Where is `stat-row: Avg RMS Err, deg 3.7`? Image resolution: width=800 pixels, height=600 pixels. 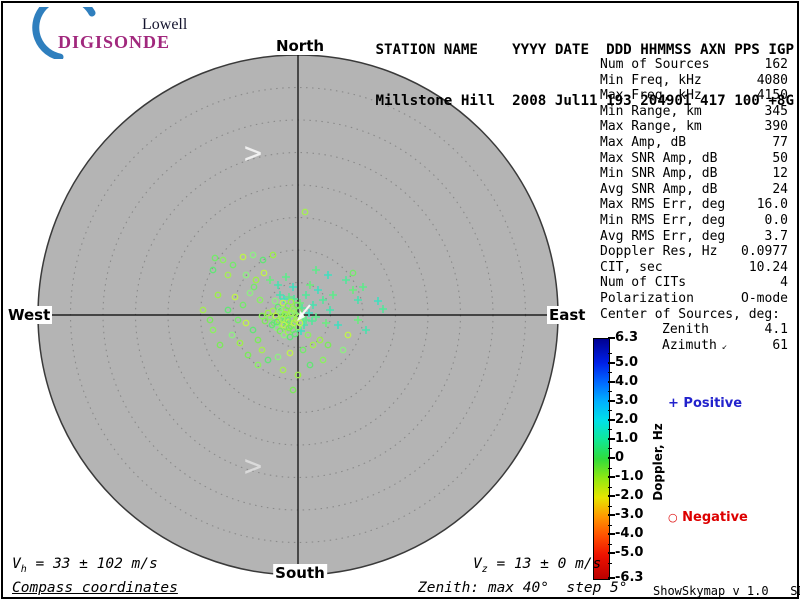
stat-row: Avg RMS Err, deg 3.7 is located at coordinates (694, 237).